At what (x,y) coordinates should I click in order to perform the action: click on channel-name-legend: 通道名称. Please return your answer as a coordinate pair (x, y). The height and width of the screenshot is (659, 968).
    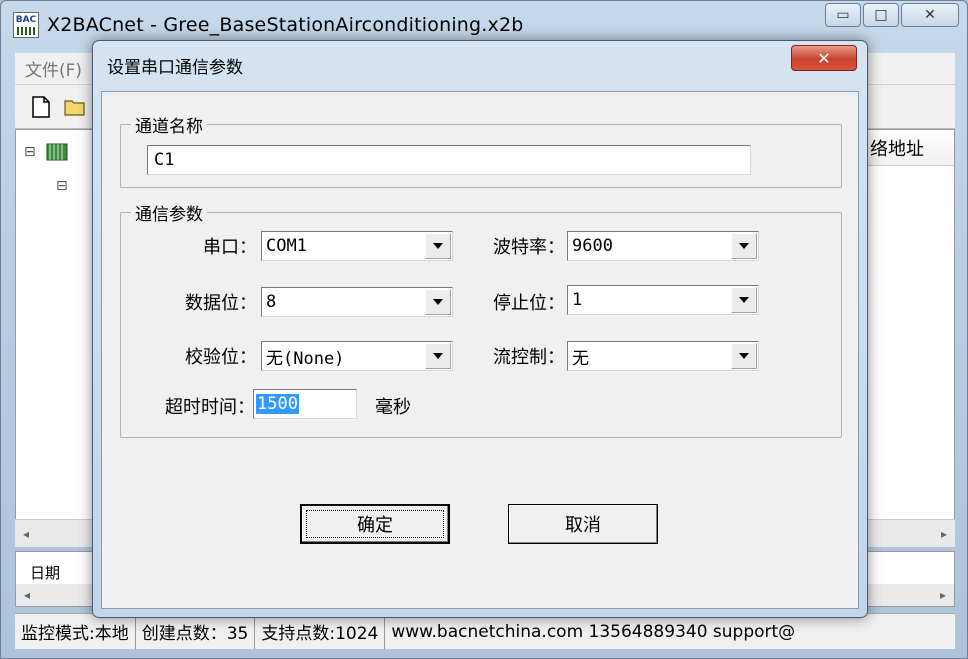
    Looking at the image, I should click on (169, 124).